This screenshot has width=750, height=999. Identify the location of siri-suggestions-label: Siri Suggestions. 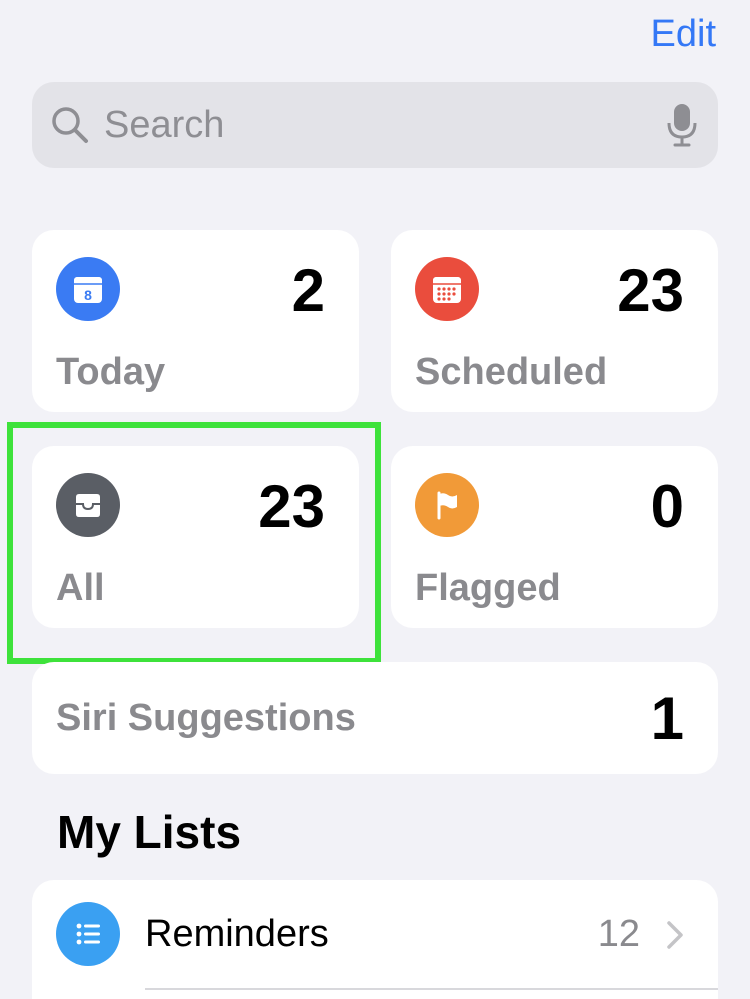
(206, 718).